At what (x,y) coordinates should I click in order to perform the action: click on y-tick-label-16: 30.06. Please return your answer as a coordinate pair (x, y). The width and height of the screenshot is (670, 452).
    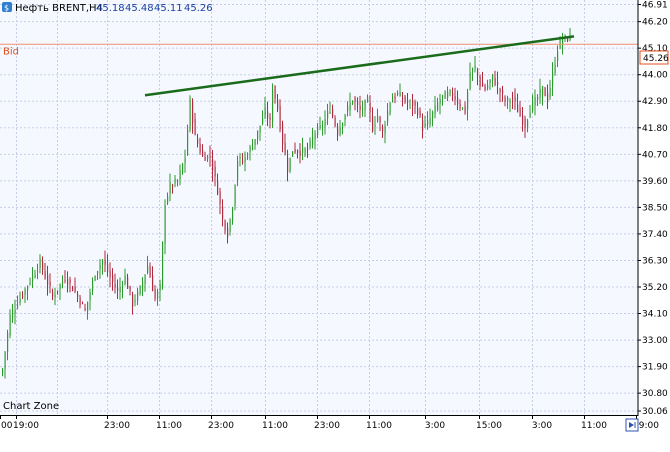
    Looking at the image, I should click on (655, 412).